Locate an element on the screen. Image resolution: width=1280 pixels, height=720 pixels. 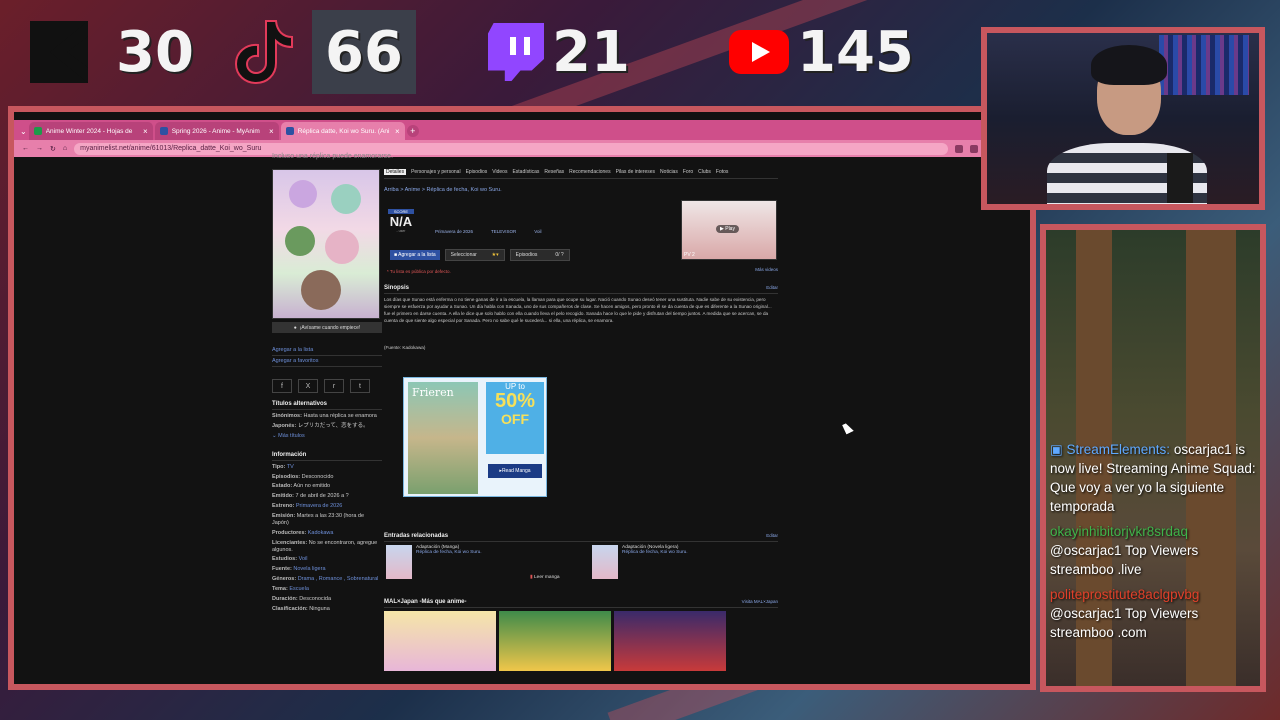
back-icon: ← is located at coordinates (25, 148).